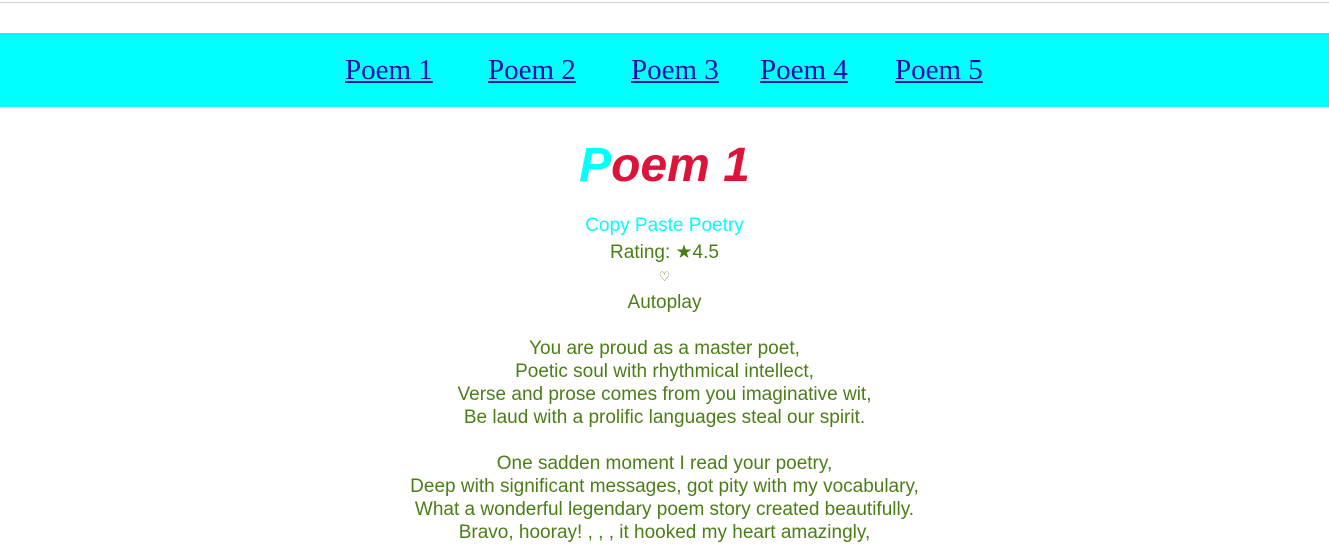 The width and height of the screenshot is (1329, 556). Describe the element at coordinates (804, 70) in the screenshot. I see `nav-link-poem-4: Poem 4` at that location.